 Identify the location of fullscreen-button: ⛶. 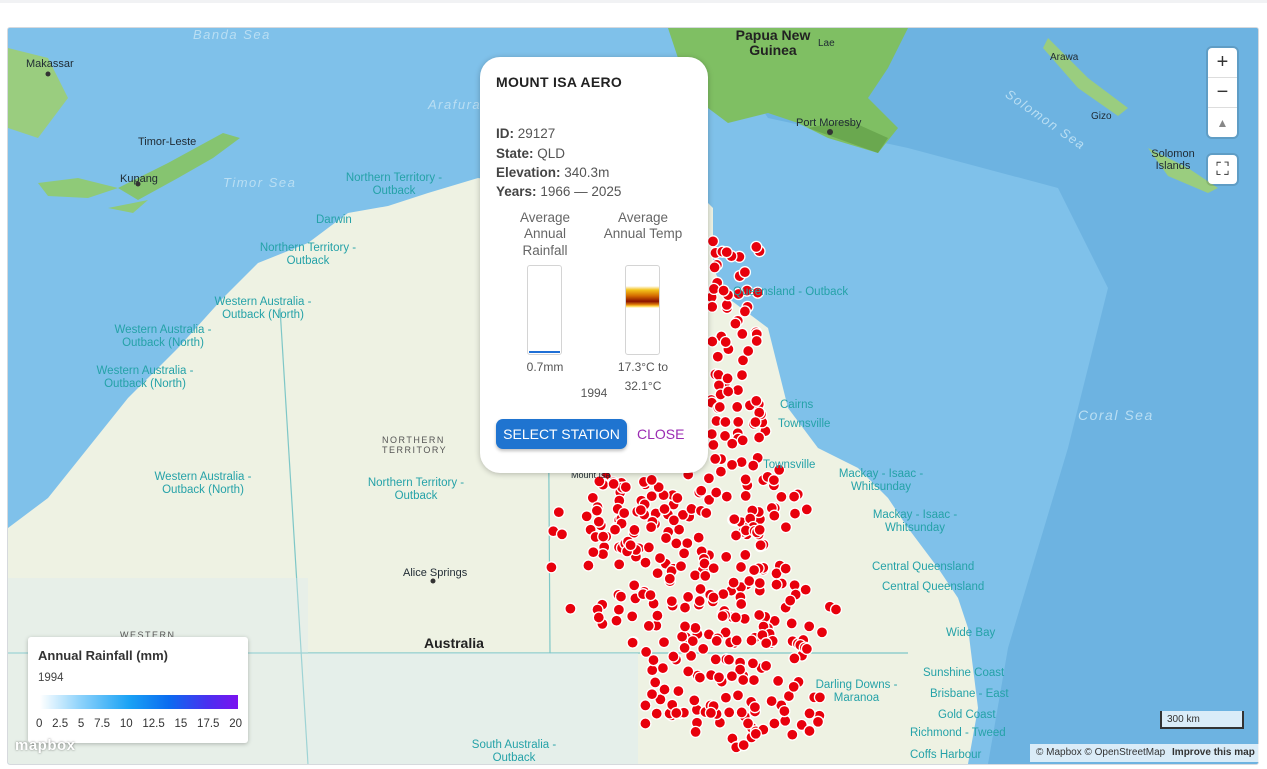
(1222, 169).